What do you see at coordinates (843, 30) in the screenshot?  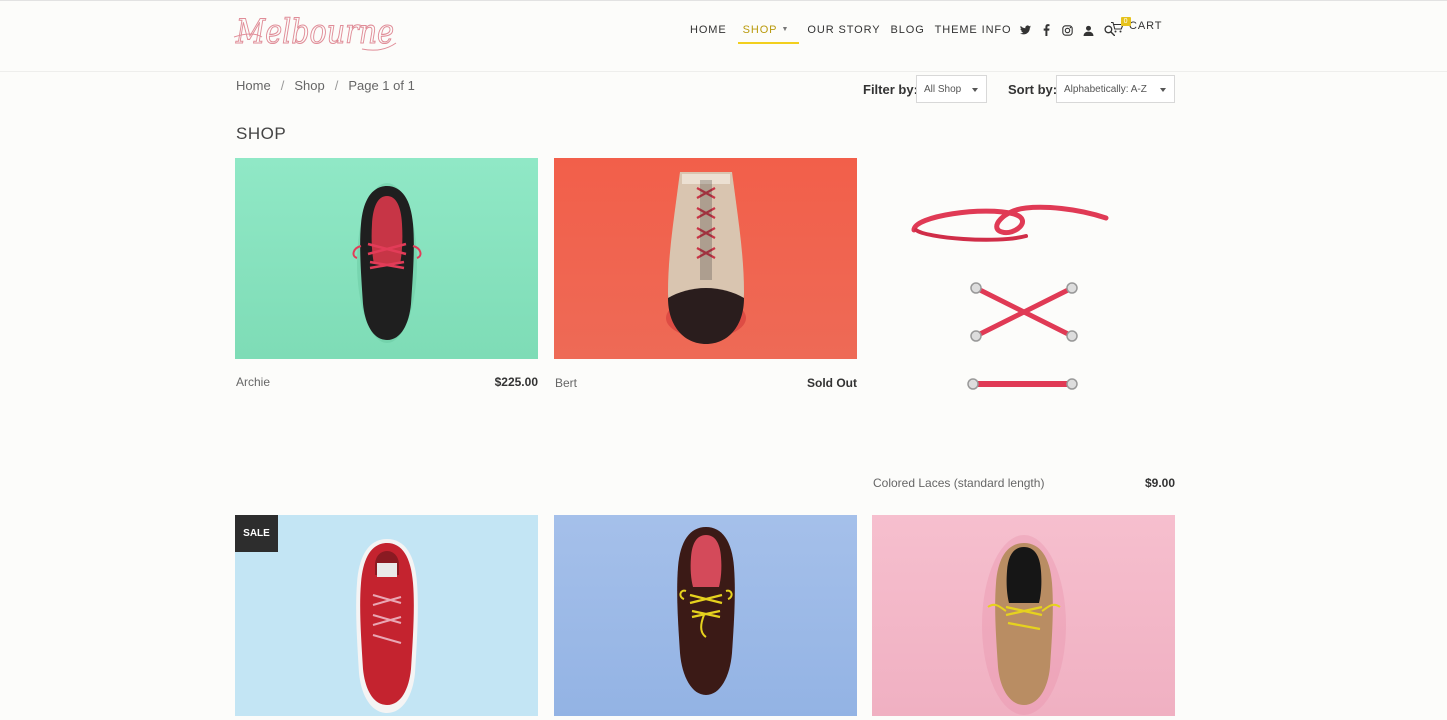 I see `nav-our-story: OUR STORY` at bounding box center [843, 30].